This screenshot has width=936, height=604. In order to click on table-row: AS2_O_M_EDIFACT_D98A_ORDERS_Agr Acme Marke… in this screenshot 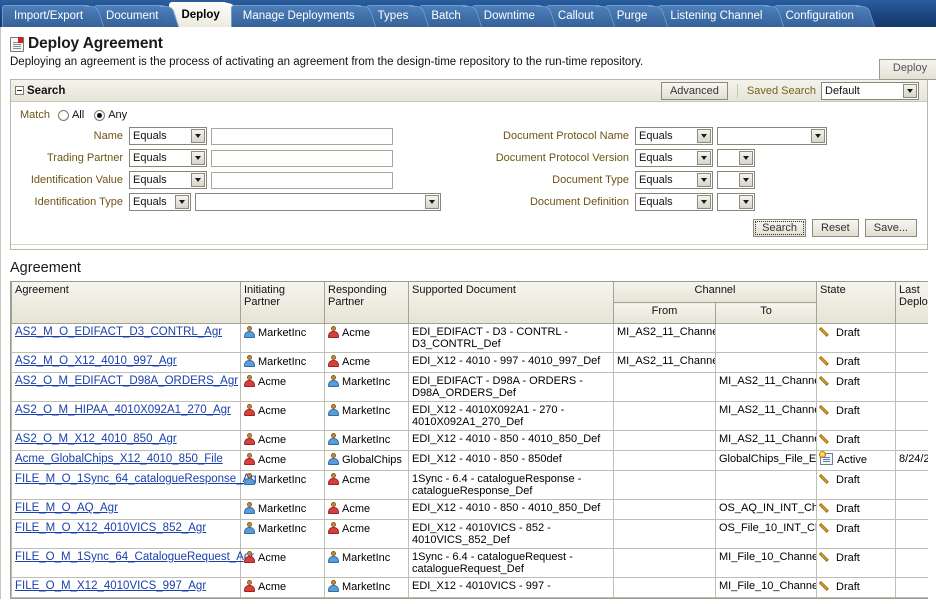, I will do `click(469, 387)`.